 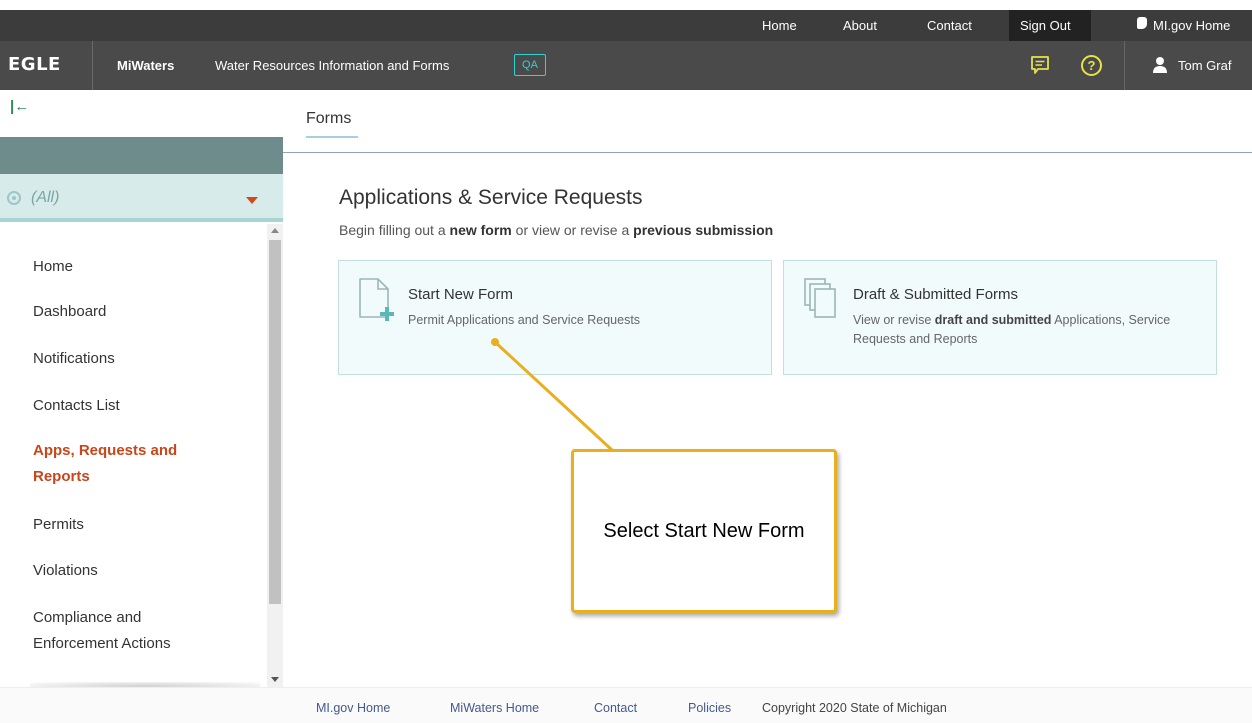 What do you see at coordinates (709, 708) in the screenshot?
I see `footer-link-policies: Policies` at bounding box center [709, 708].